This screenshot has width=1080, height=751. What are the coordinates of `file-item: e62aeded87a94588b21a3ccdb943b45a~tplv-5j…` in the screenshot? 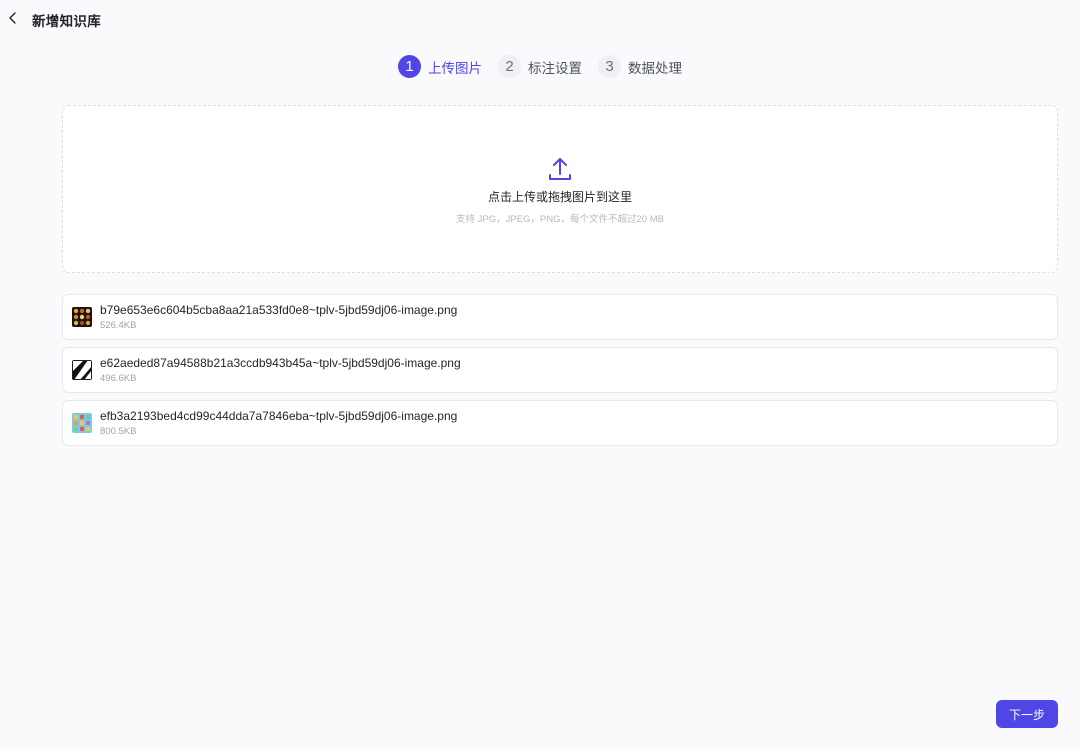 It's located at (560, 370).